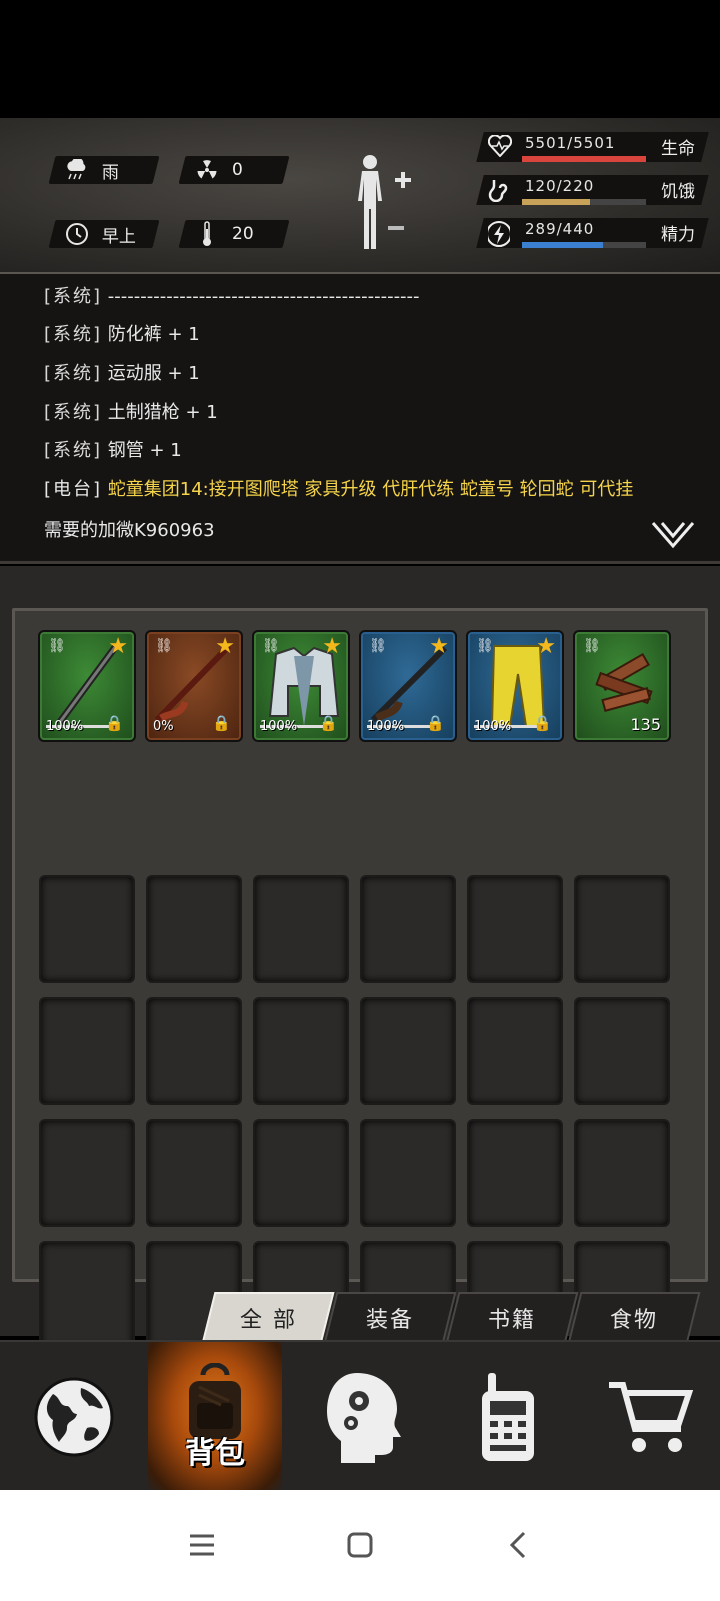 The width and height of the screenshot is (720, 1601). What do you see at coordinates (207, 170) in the screenshot?
I see `radiation-icon` at bounding box center [207, 170].